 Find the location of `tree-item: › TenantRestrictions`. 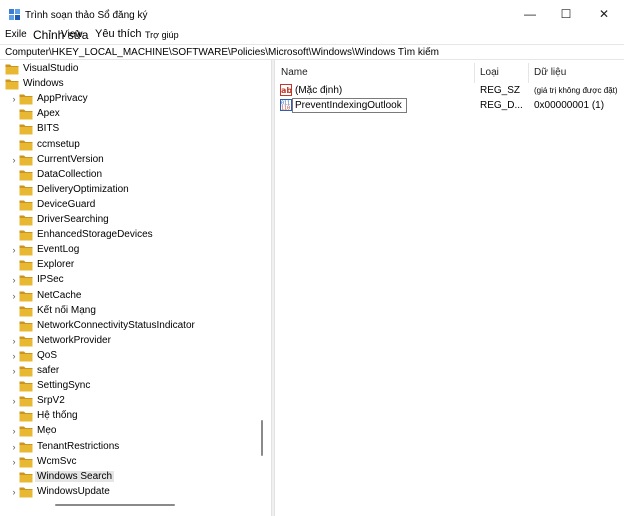

tree-item: › TenantRestrictions is located at coordinates (130, 447).